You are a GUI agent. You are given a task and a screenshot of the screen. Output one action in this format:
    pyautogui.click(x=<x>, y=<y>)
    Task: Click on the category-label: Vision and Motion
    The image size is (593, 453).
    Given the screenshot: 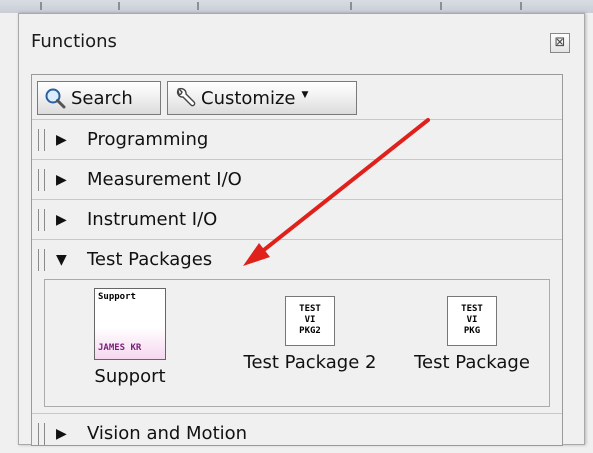 What is the action you would take?
    pyautogui.click(x=167, y=433)
    